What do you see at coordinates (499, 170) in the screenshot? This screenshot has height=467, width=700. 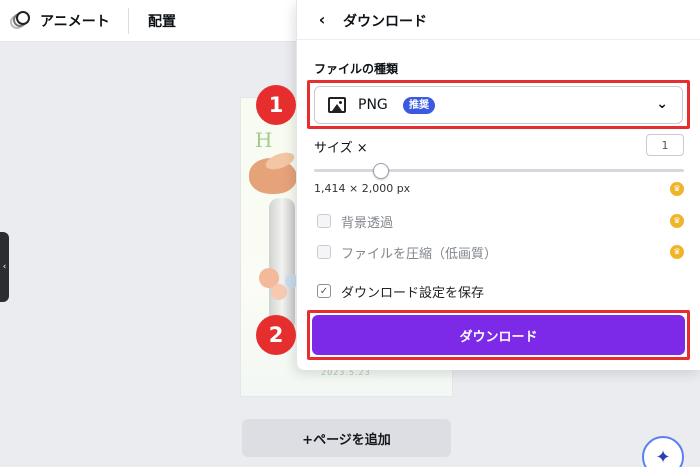 I see `size-slider-track` at bounding box center [499, 170].